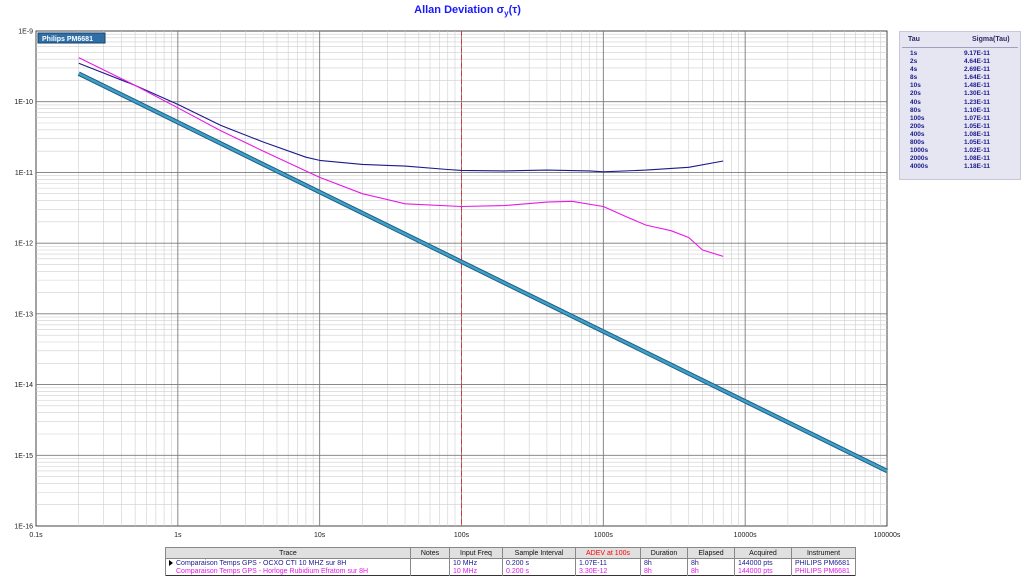 This screenshot has height=583, width=1024. I want to click on sigma-value: 1.64E-11, so click(977, 78).